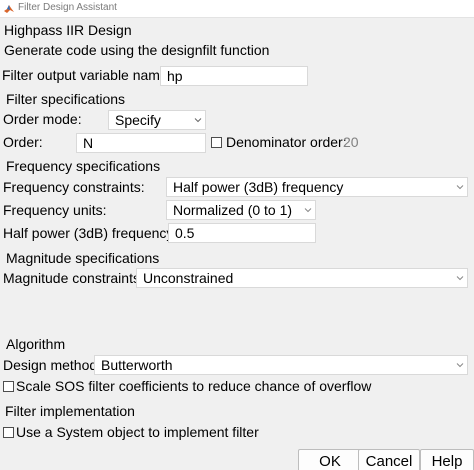  Describe the element at coordinates (447, 459) in the screenshot. I see `help-button: Help` at that location.